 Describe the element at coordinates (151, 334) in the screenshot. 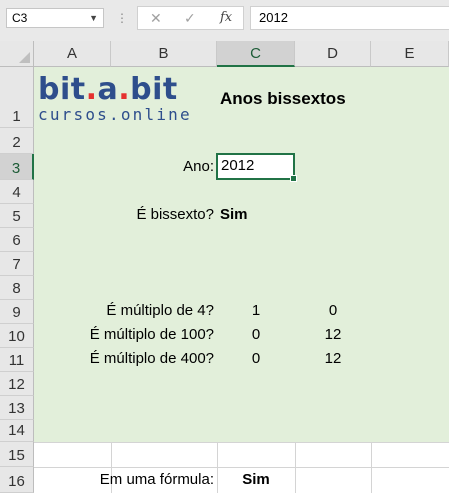

I see `mult100-label: É múltiplo de 100?` at that location.